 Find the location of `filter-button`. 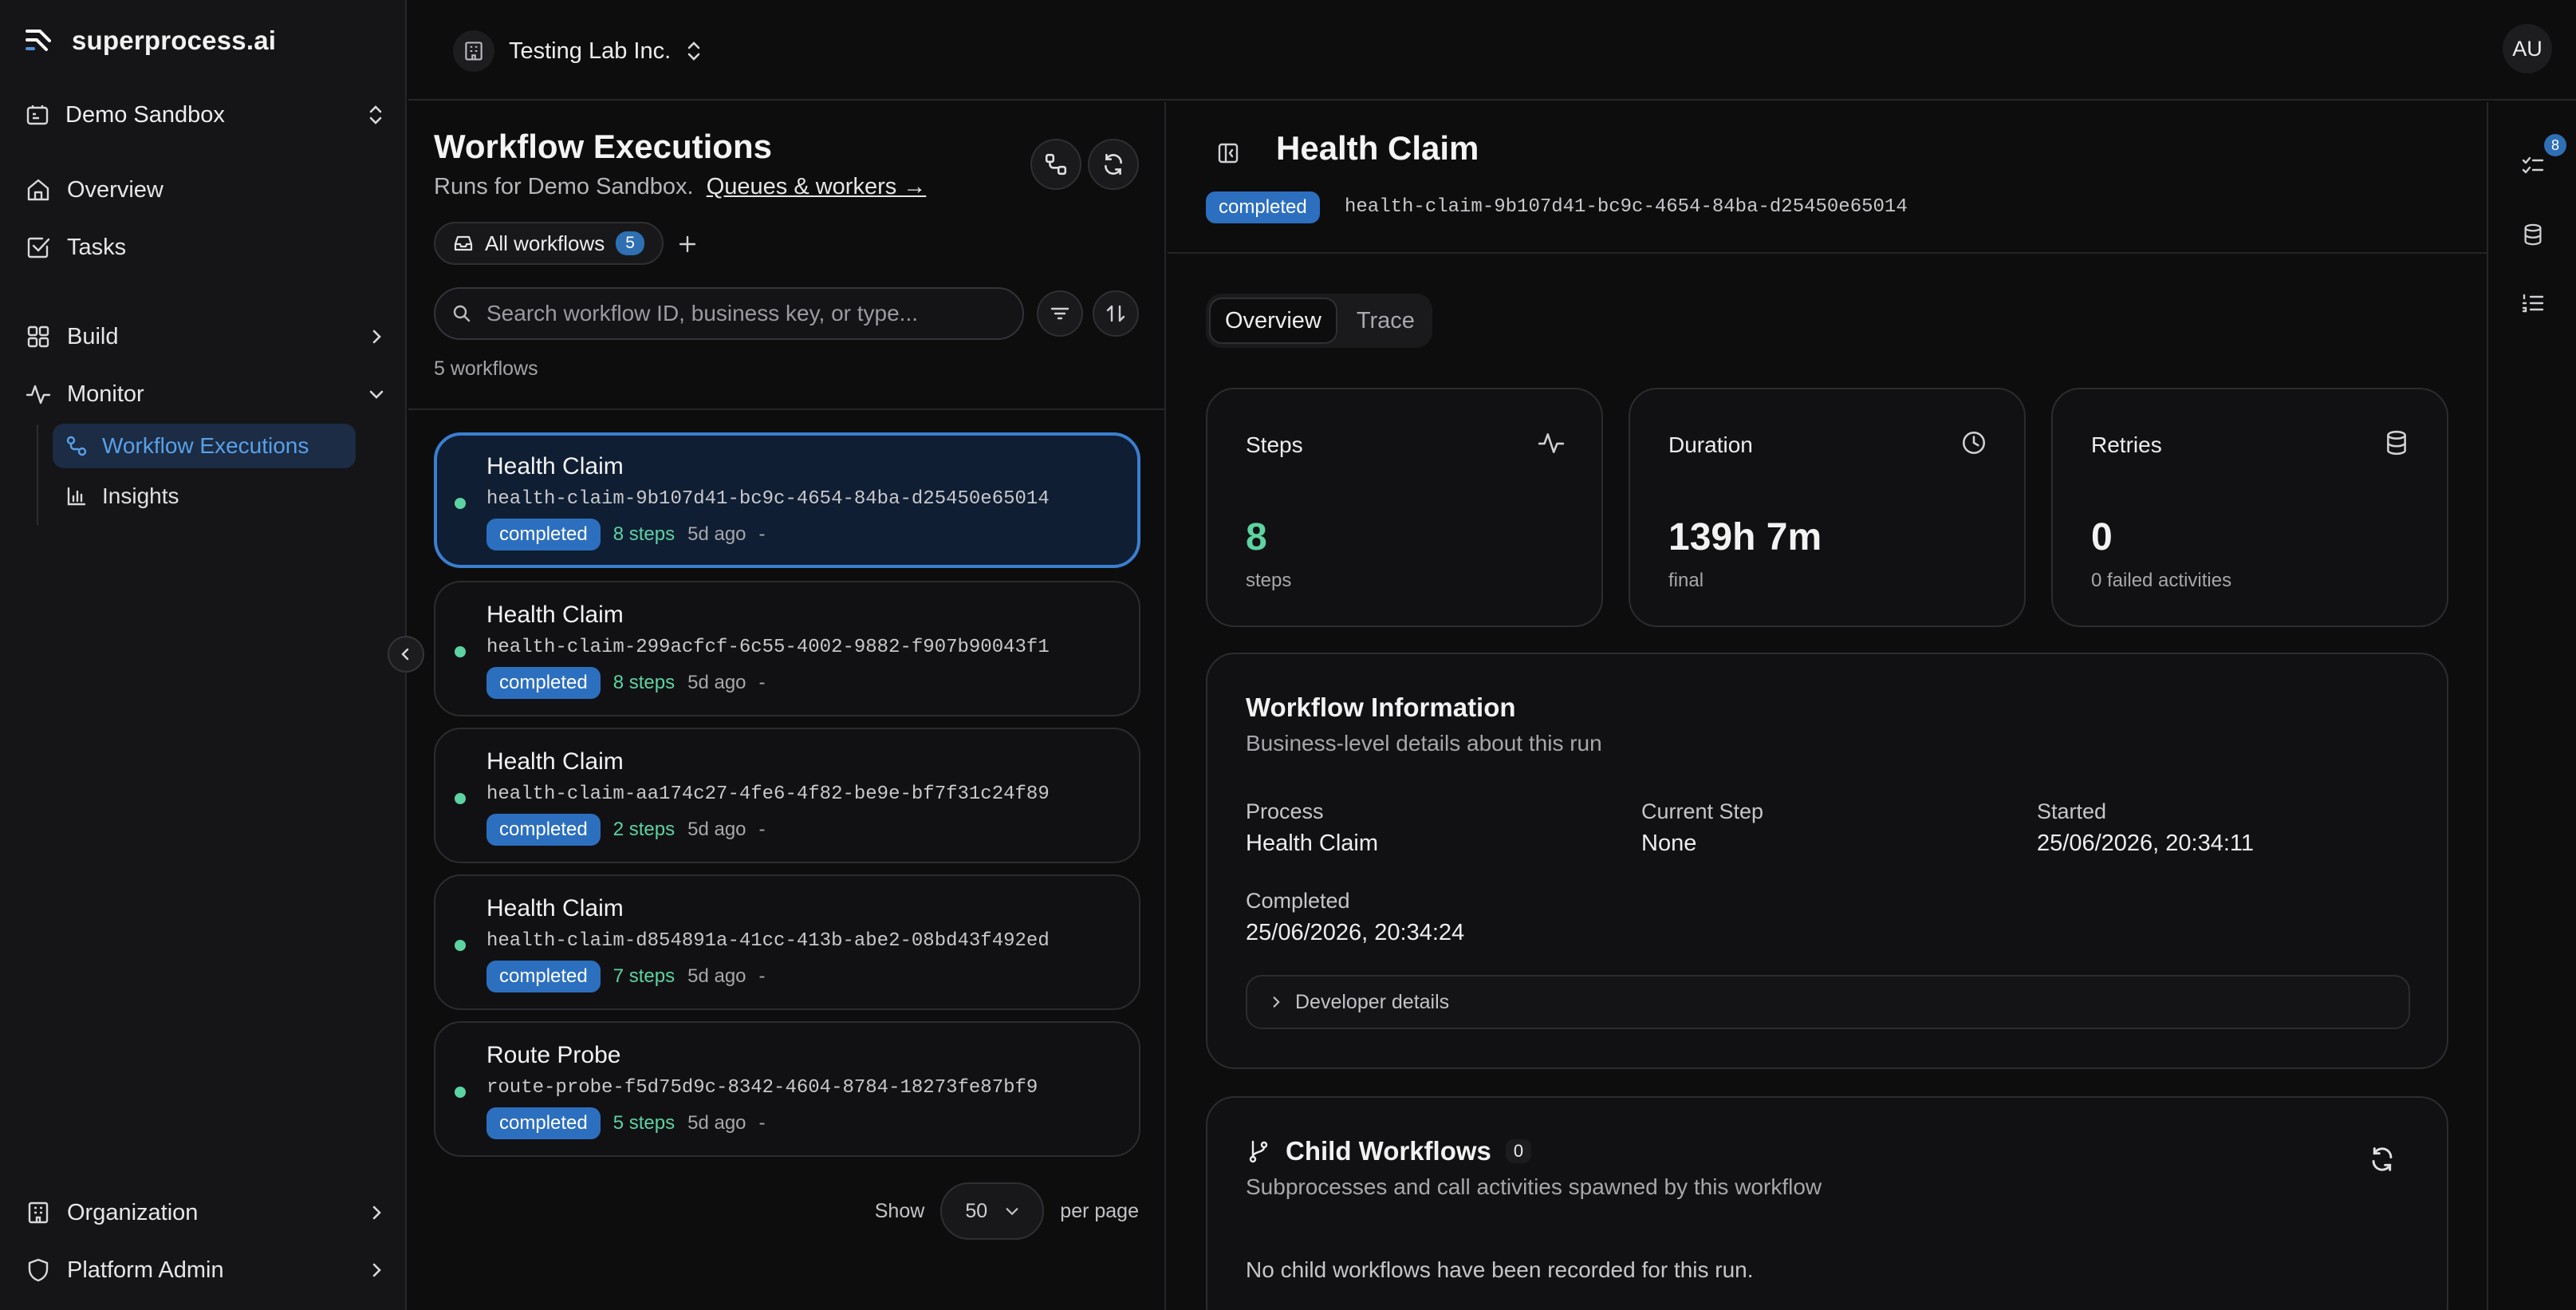

filter-button is located at coordinates (1060, 313).